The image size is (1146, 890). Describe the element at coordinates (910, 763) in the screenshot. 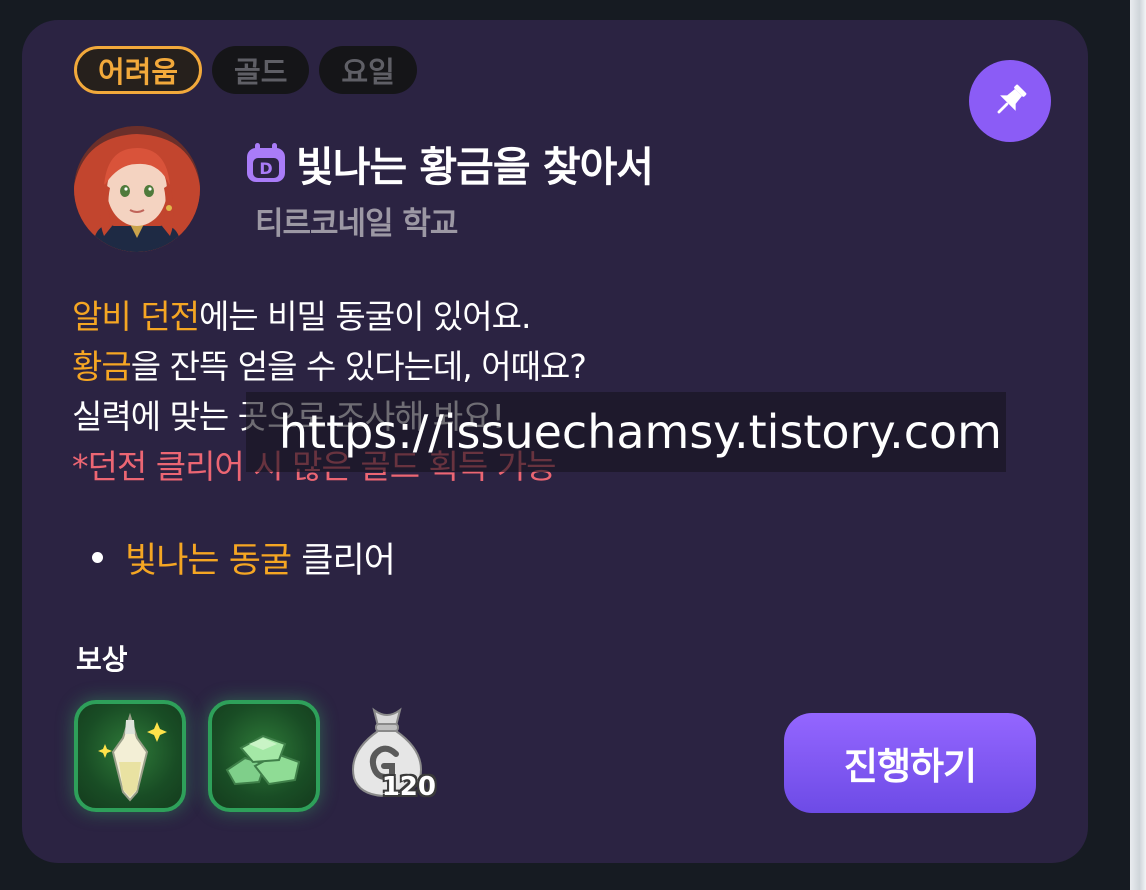

I see `proceed-button: 진행하기` at that location.